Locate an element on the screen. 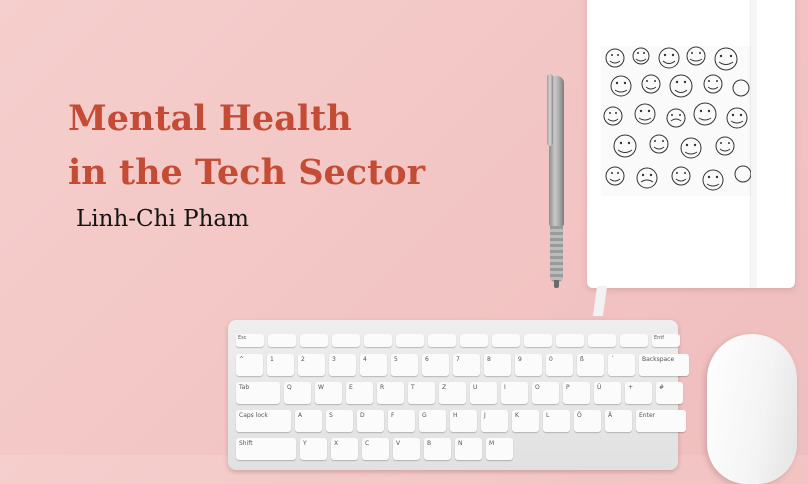 The width and height of the screenshot is (808, 484). keyboard-key: E is located at coordinates (359, 393).